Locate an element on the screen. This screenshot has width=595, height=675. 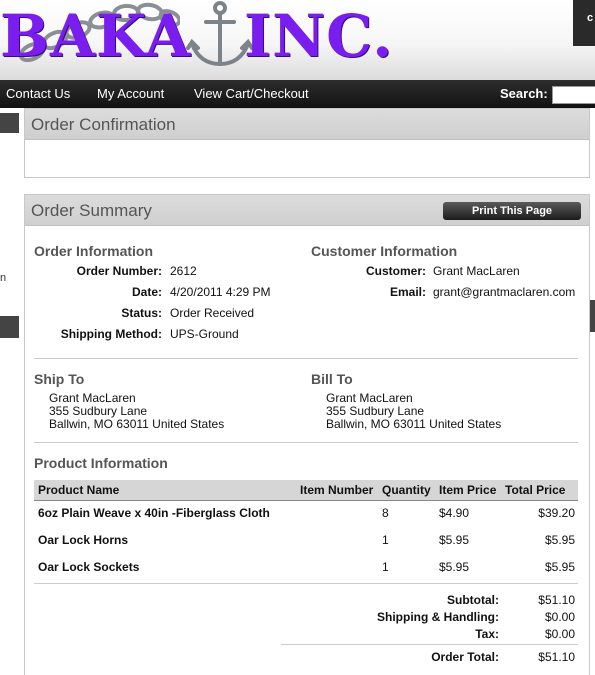
shipping-method-label: Shipping Method: is located at coordinates (111, 334).